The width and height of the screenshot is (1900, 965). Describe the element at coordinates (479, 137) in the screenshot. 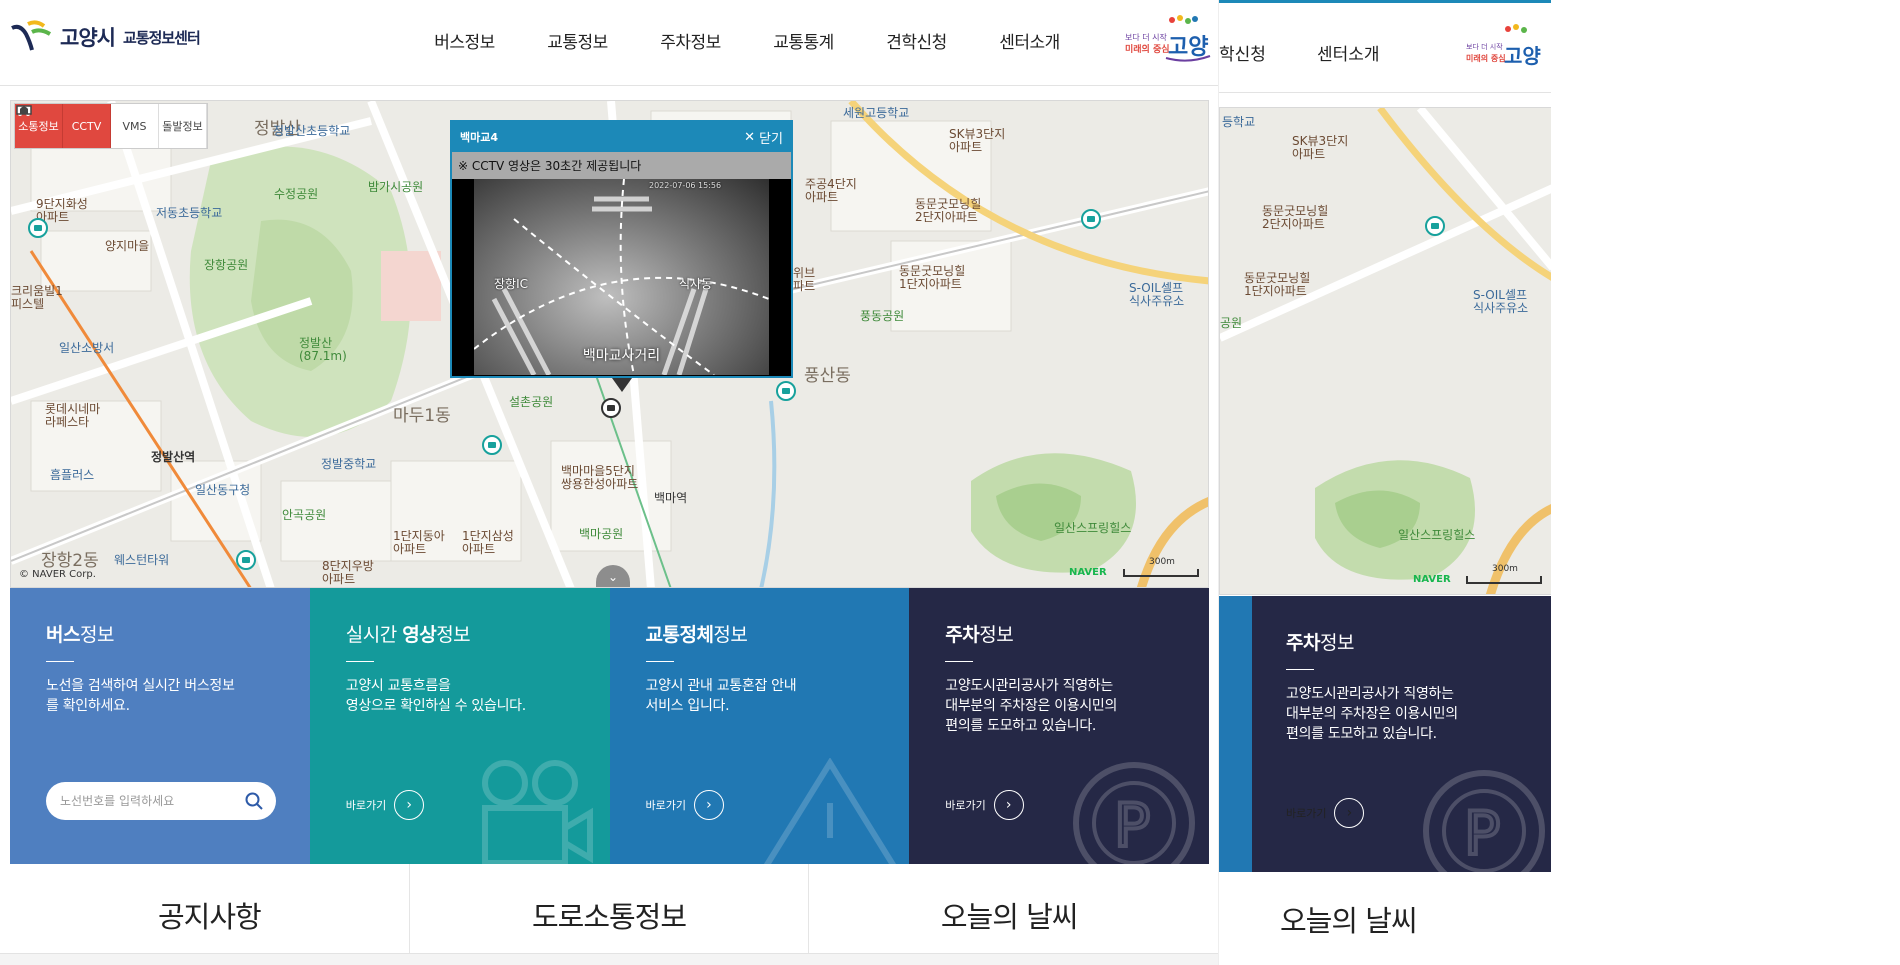

I see `popup-title: 백마교4` at that location.